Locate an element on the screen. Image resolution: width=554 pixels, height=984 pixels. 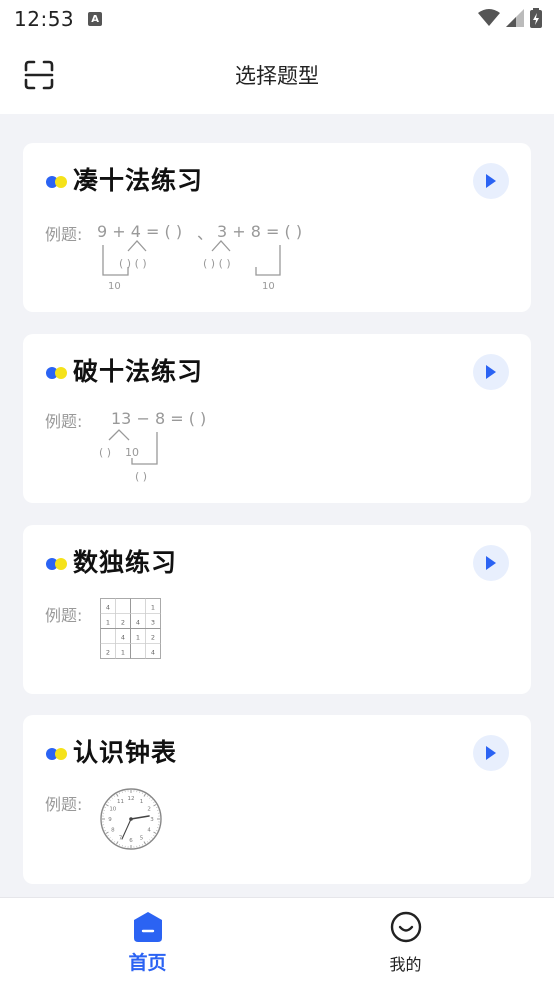
clock-number: 9 is located at coordinates (110, 820).